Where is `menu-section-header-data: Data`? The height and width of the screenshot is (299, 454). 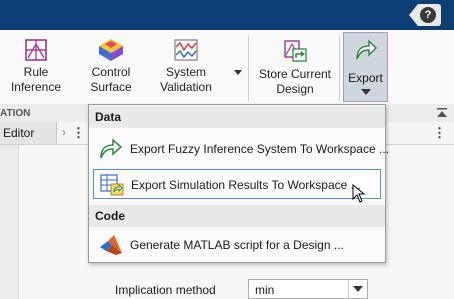 menu-section-header-data: Data is located at coordinates (237, 117).